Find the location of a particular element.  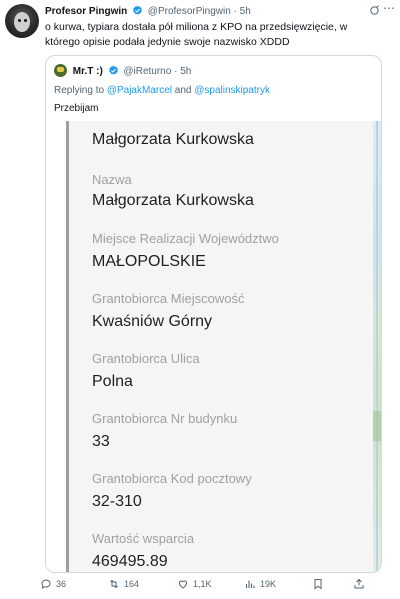

tweet-header: Profesor Pingwin @ProfesorPingwin · 5h is located at coordinates (218, 12).